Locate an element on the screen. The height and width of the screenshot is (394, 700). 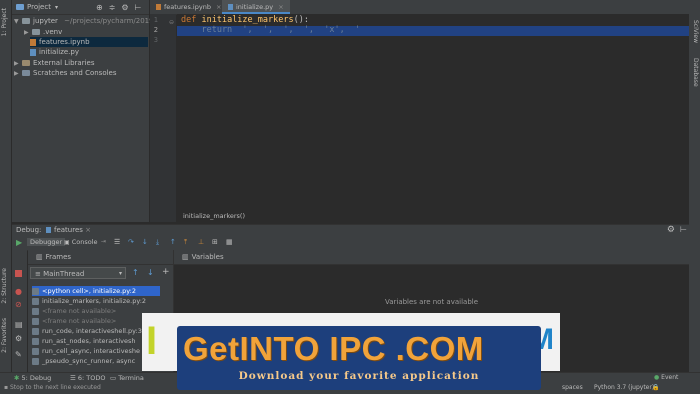
tab-debugger: Debugger is located at coordinates (46, 242).